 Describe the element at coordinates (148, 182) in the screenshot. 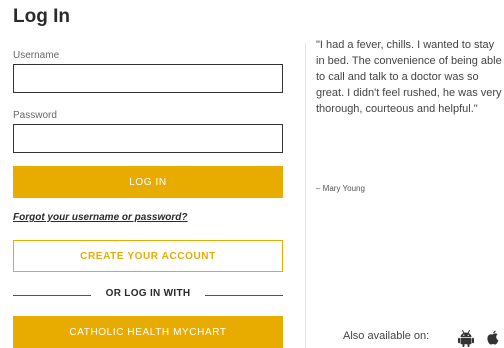

I see `login-button: LOG IN` at that location.